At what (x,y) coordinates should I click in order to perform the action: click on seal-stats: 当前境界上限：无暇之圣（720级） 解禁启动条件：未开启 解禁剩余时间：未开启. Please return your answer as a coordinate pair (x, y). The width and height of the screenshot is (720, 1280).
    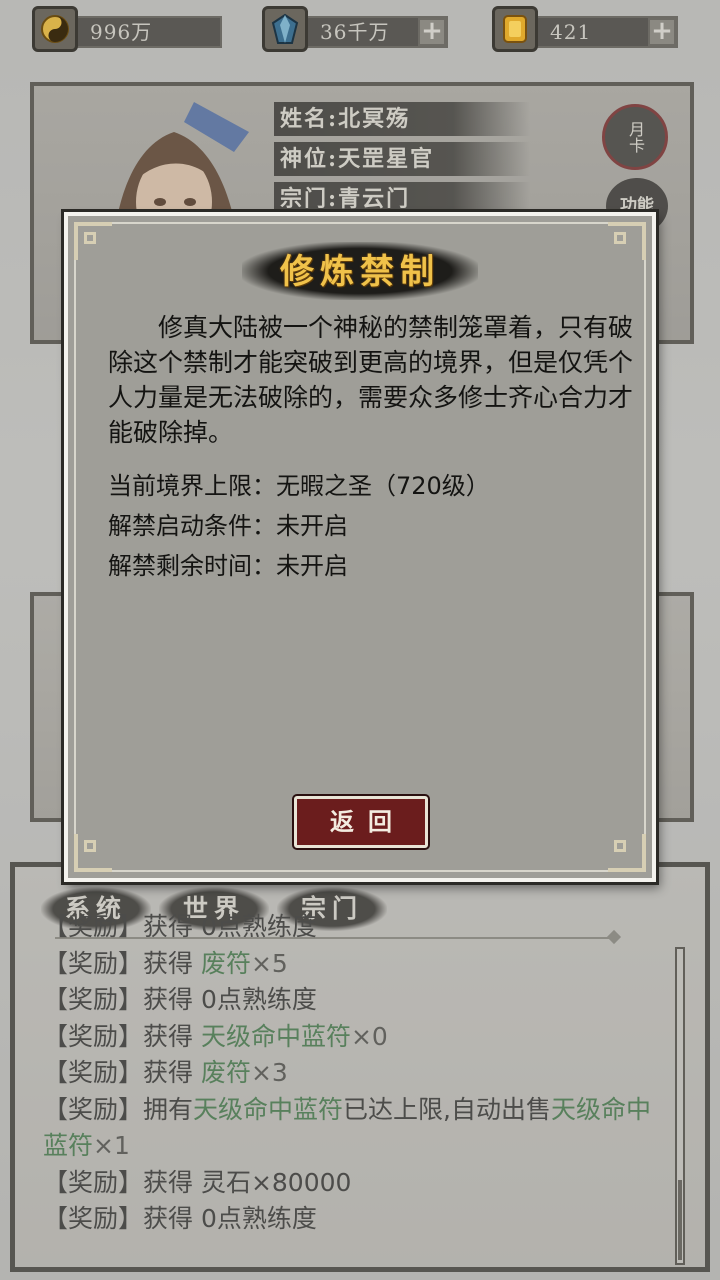
    Looking at the image, I should click on (372, 526).